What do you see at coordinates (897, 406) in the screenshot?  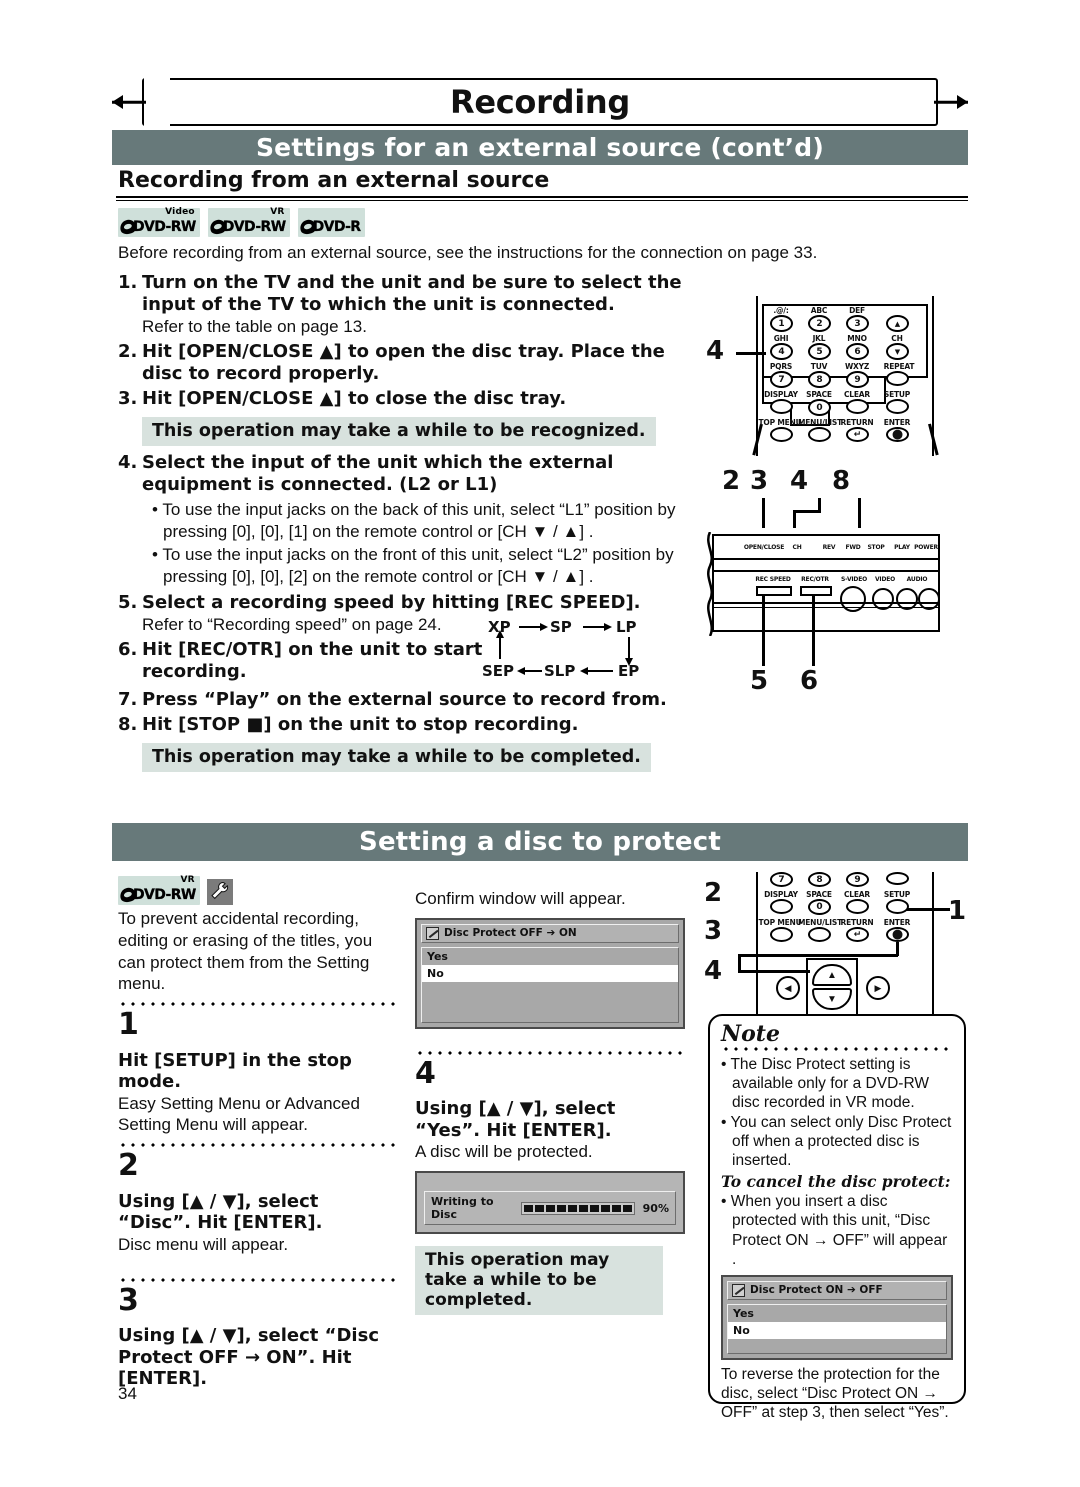 I see `key-setup` at bounding box center [897, 406].